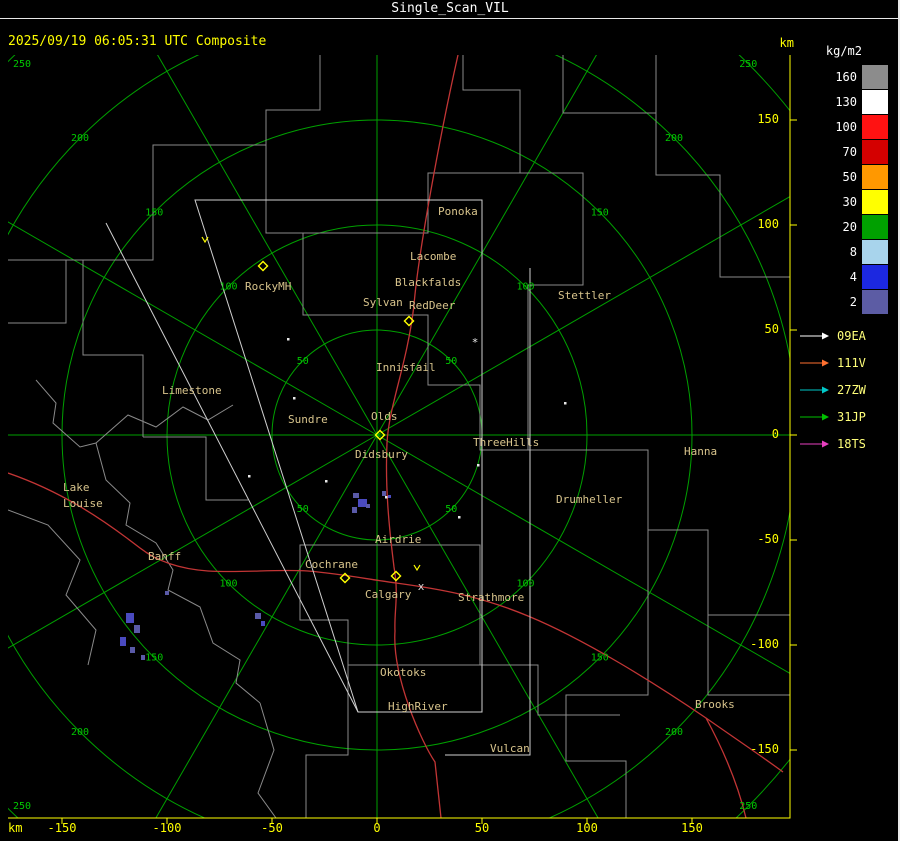 Image resolution: width=900 pixels, height=841 pixels. Describe the element at coordinates (167, 828) in the screenshot. I see `x-tick-label: -100` at that location.